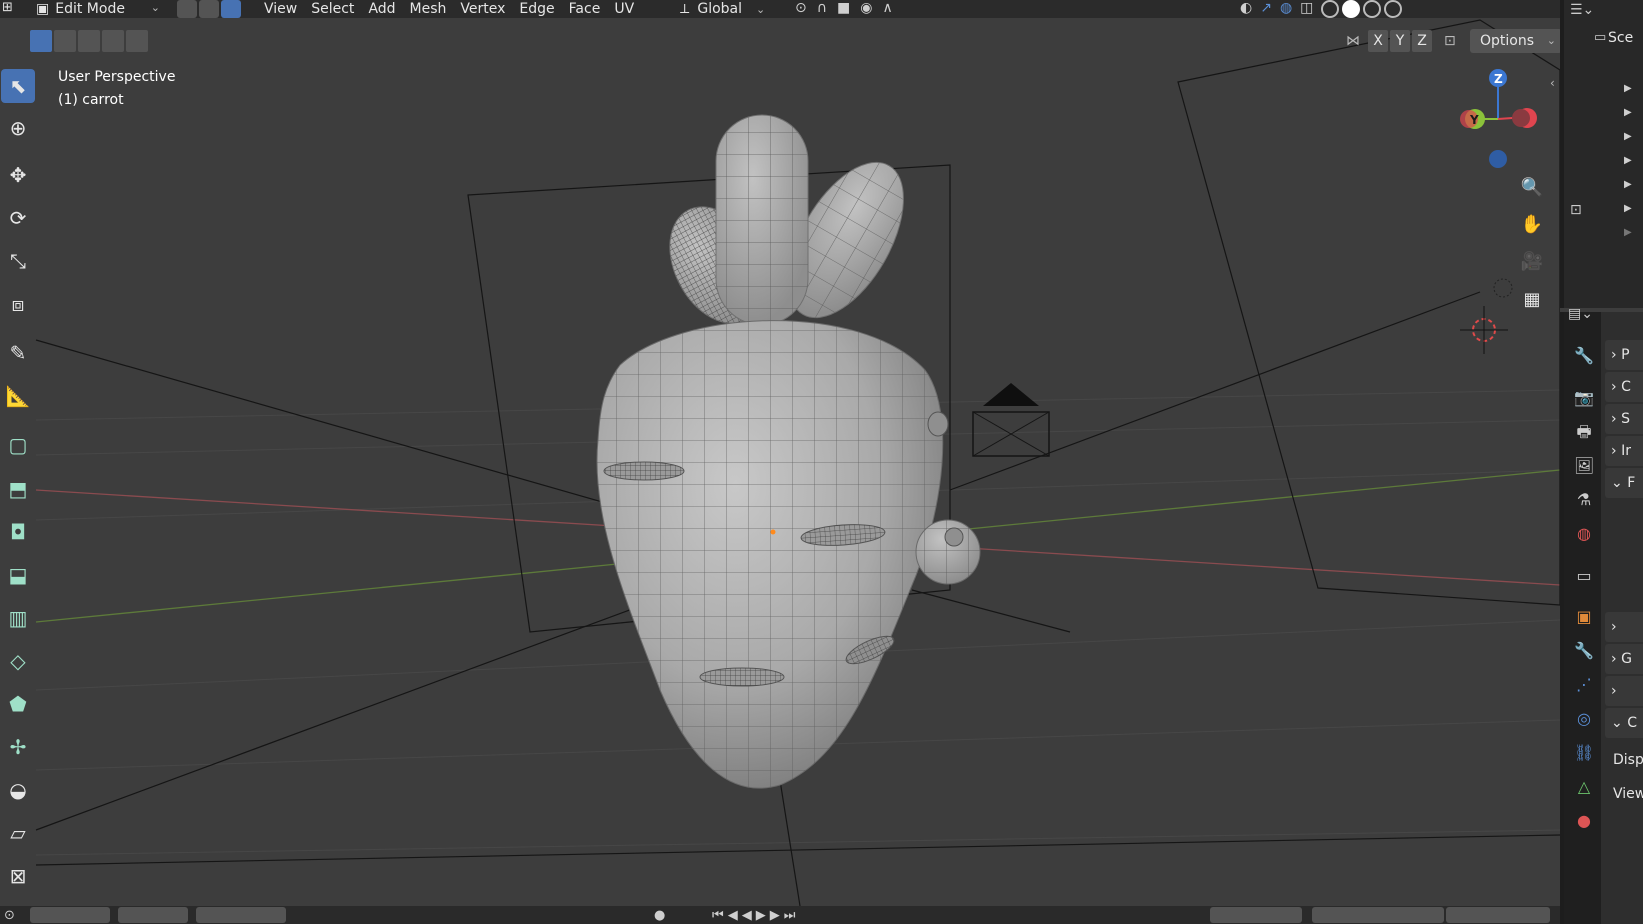 The image size is (1643, 924). I want to click on menu-edge: Edge, so click(536, 9).